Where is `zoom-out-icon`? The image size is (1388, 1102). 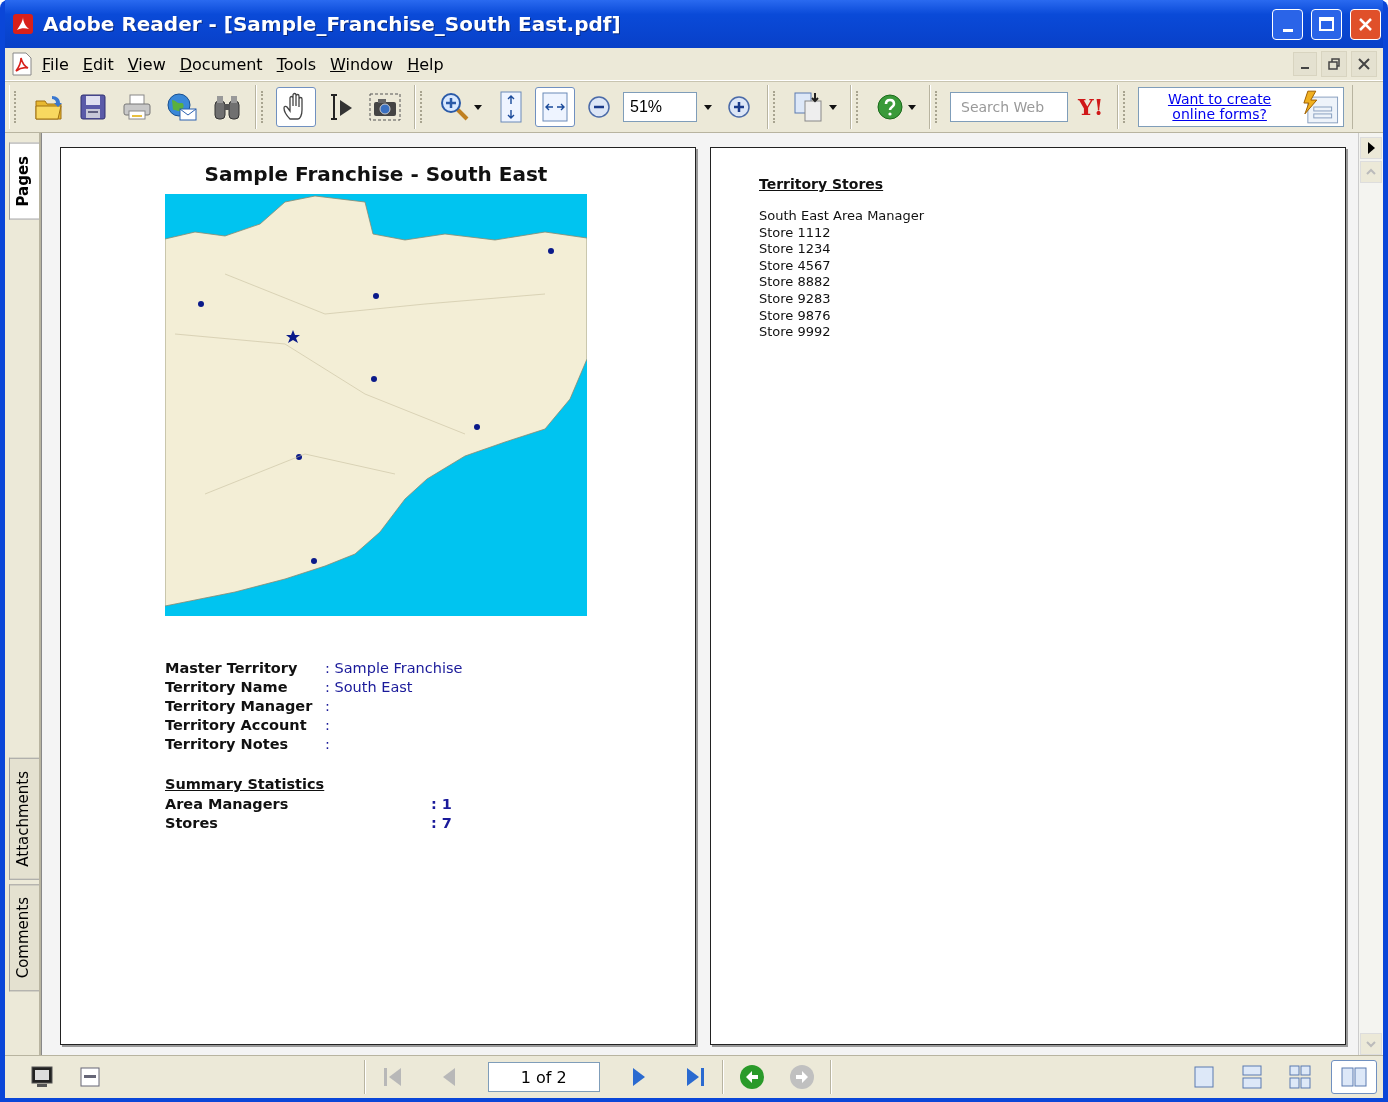
zoom-out-icon is located at coordinates (599, 107).